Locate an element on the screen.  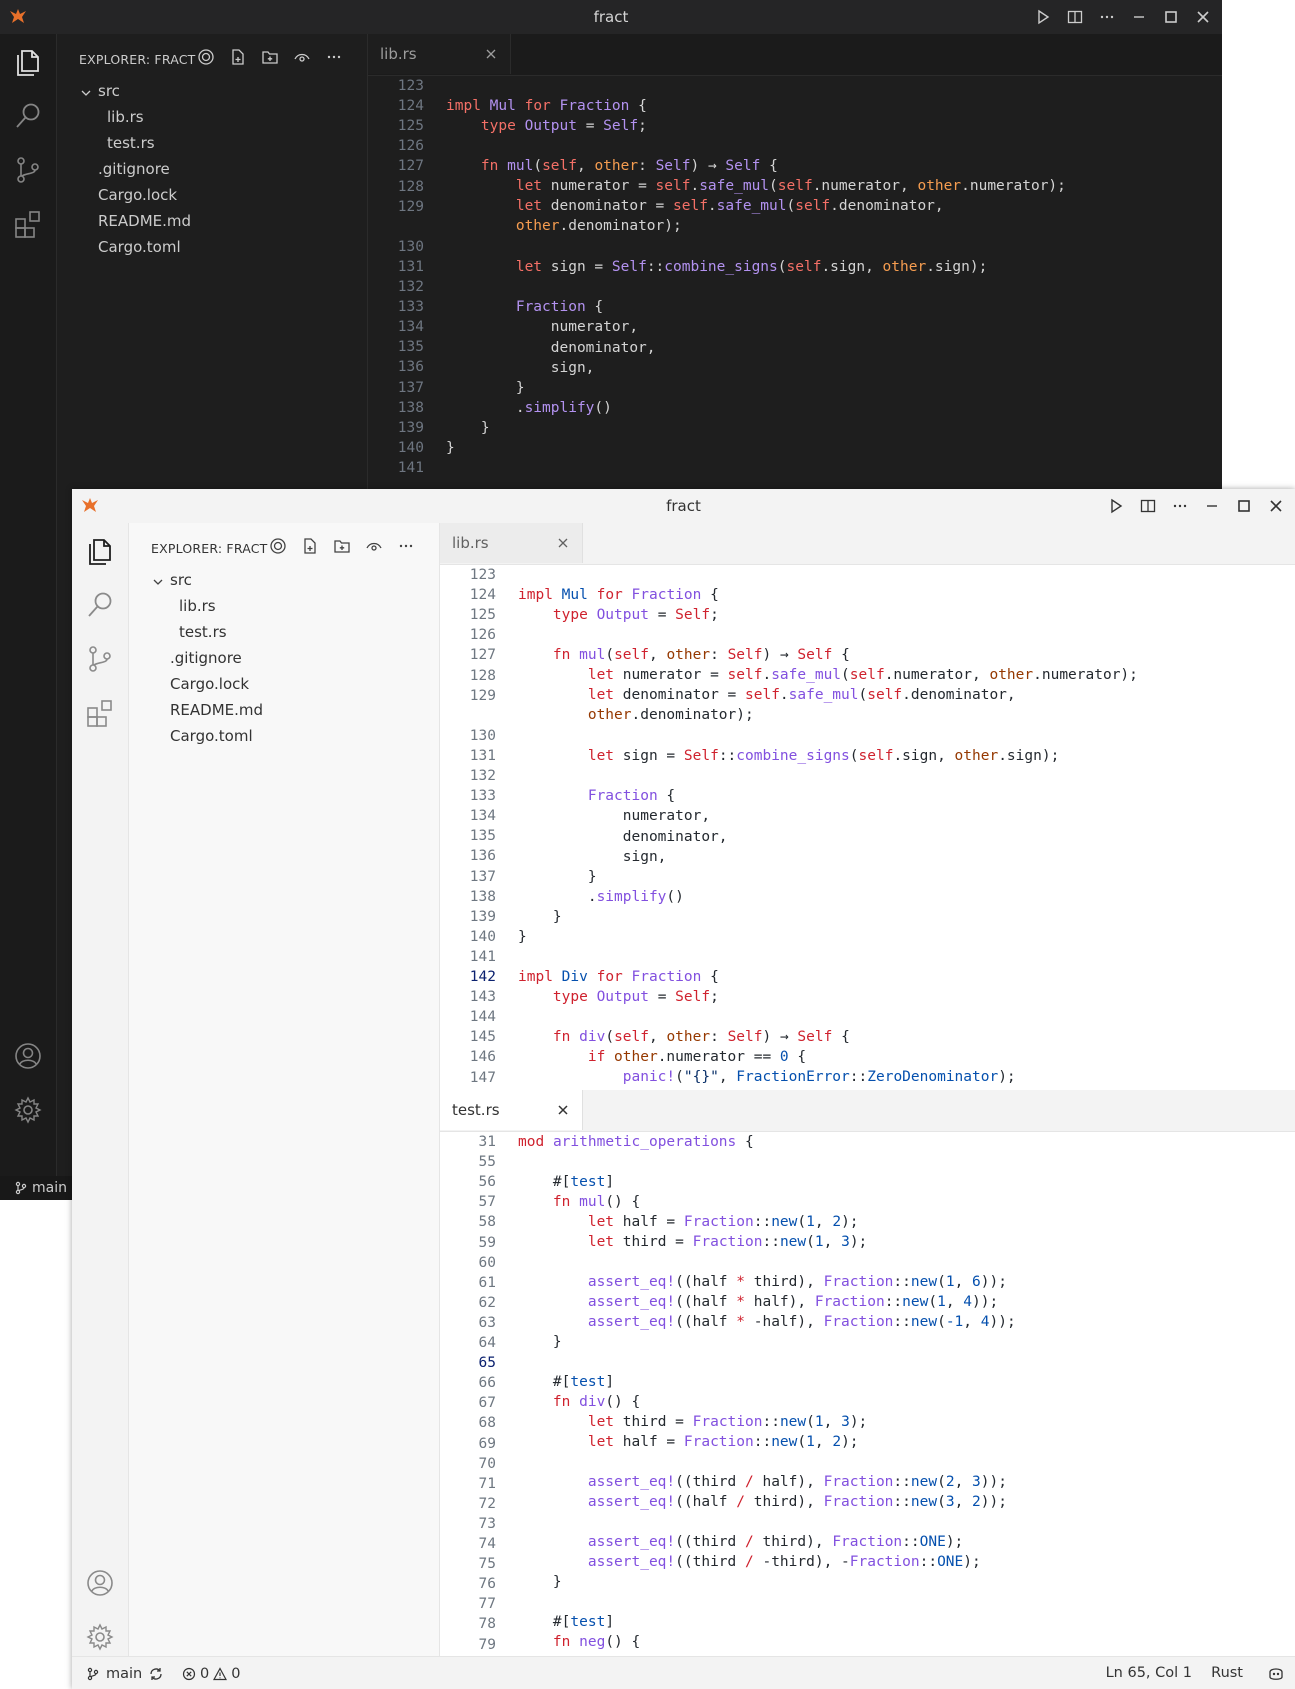
line-number: 64 is located at coordinates (487, 1343).